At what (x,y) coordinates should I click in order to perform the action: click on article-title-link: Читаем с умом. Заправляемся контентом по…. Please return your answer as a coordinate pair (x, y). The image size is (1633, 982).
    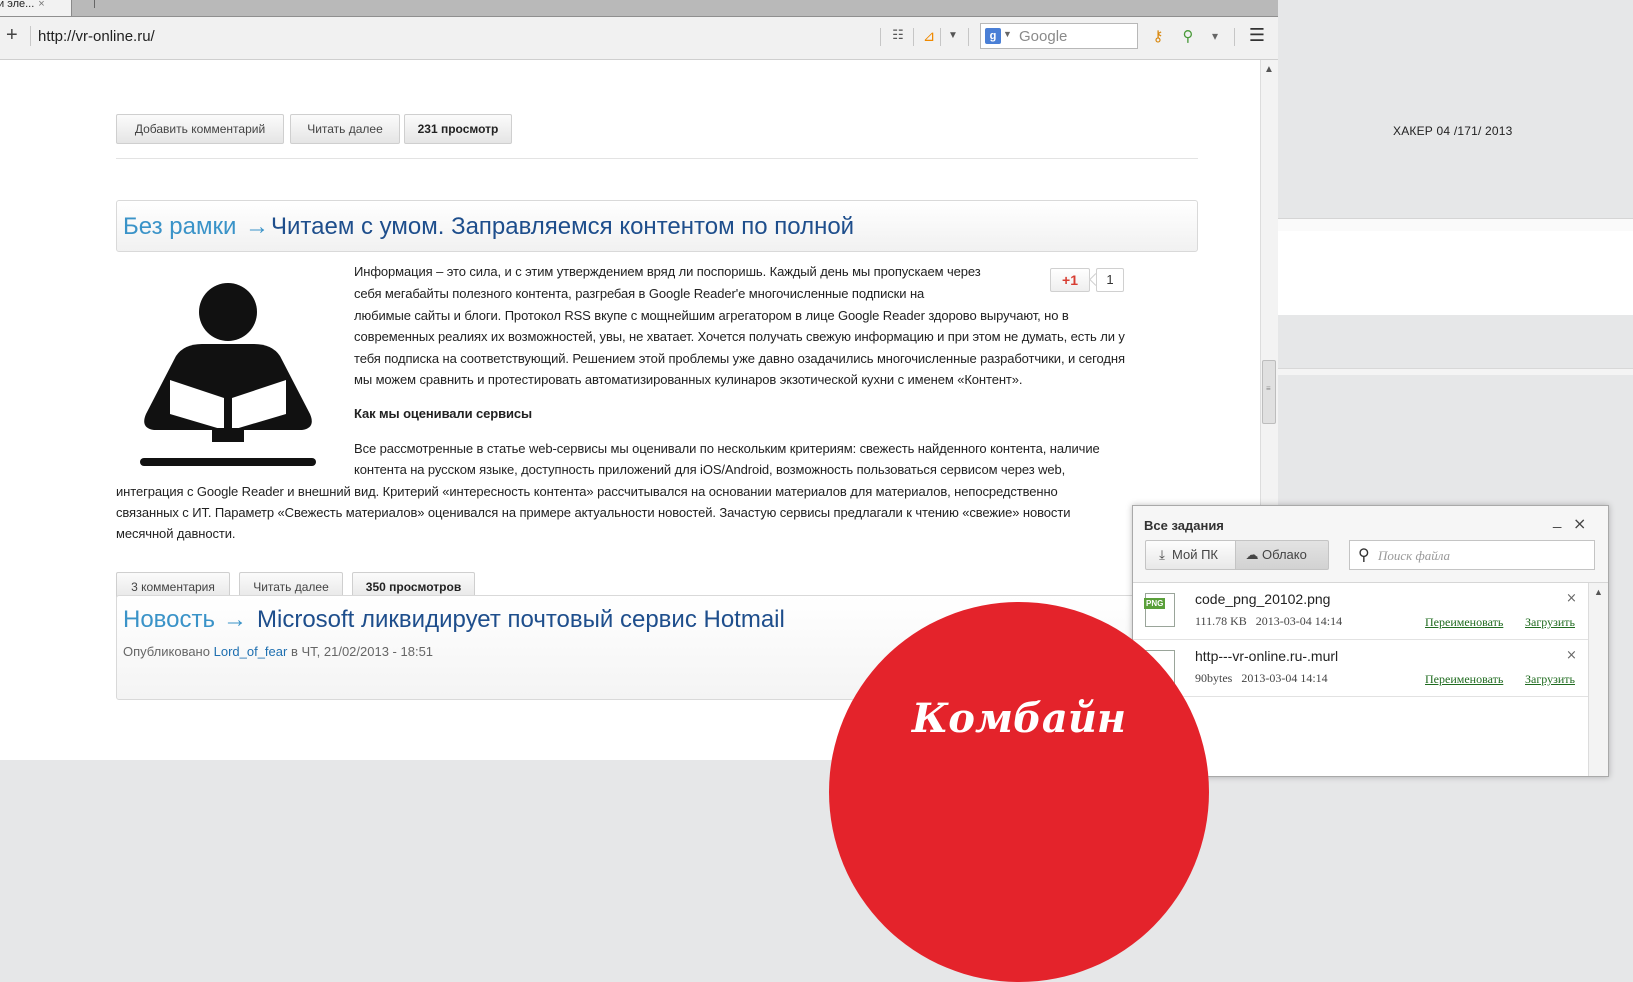
    Looking at the image, I should click on (562, 227).